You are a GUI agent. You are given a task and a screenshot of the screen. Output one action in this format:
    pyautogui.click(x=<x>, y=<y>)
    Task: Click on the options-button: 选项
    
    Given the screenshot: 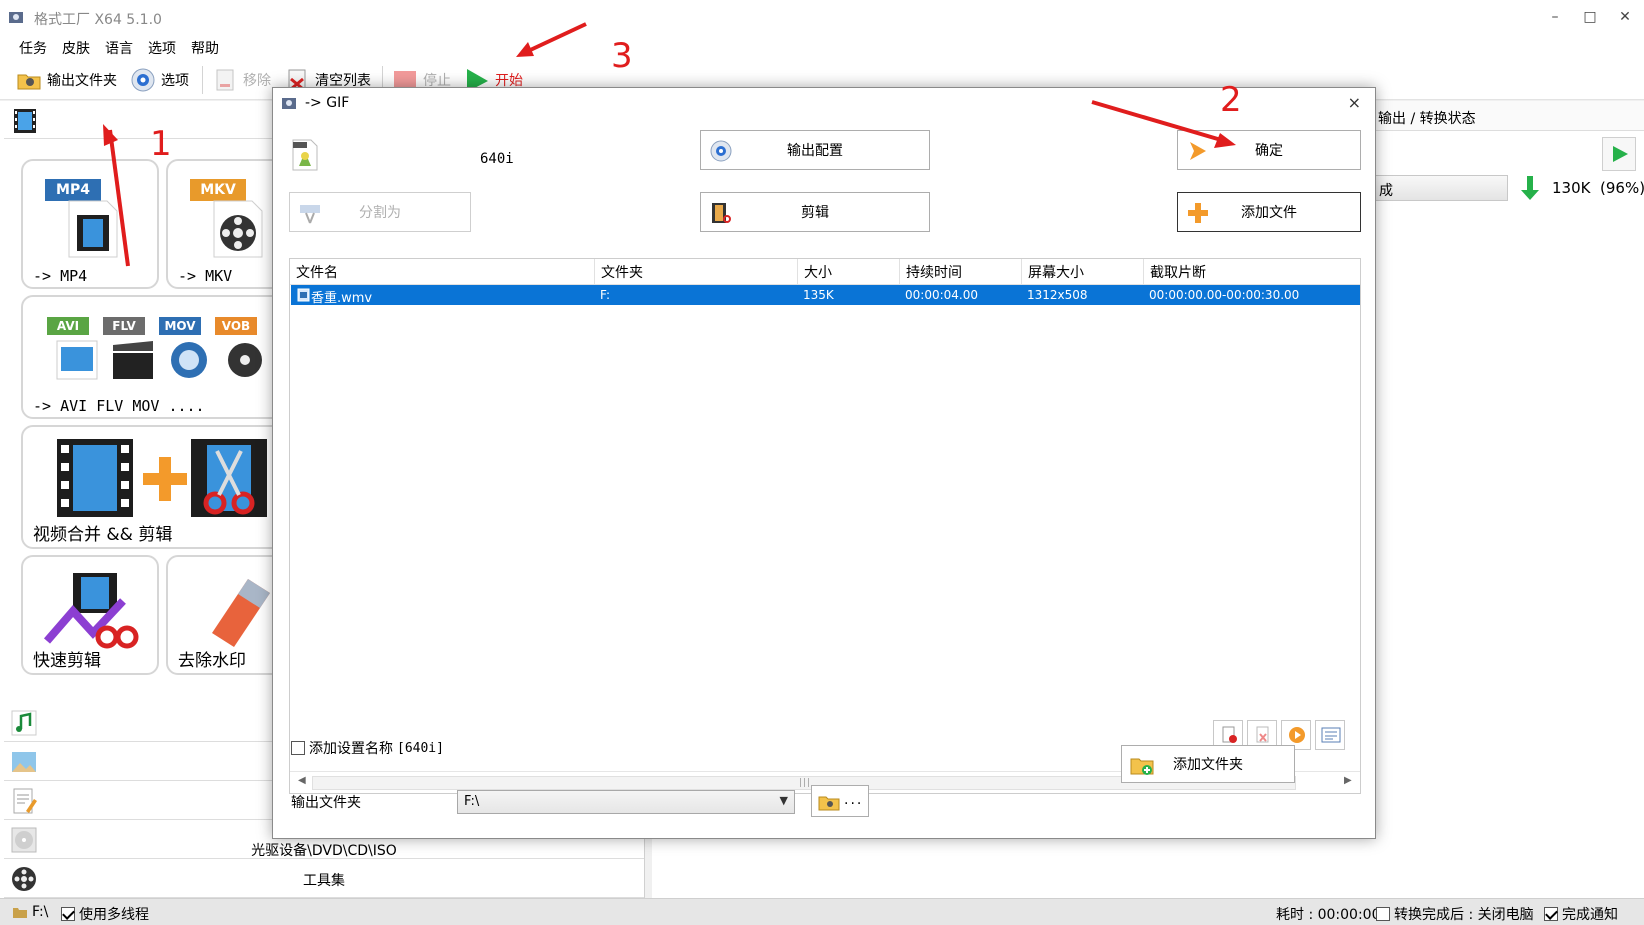 What is the action you would take?
    pyautogui.click(x=159, y=80)
    